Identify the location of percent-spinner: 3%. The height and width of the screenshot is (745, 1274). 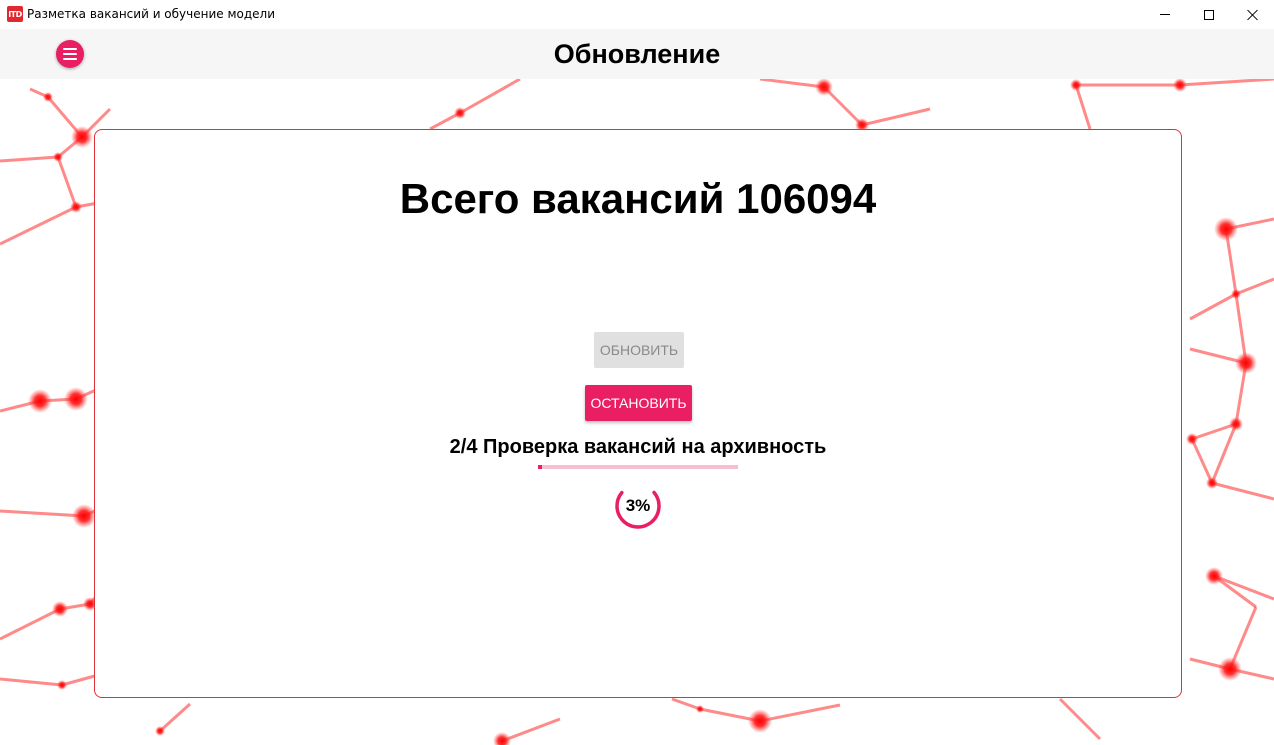
(638, 506).